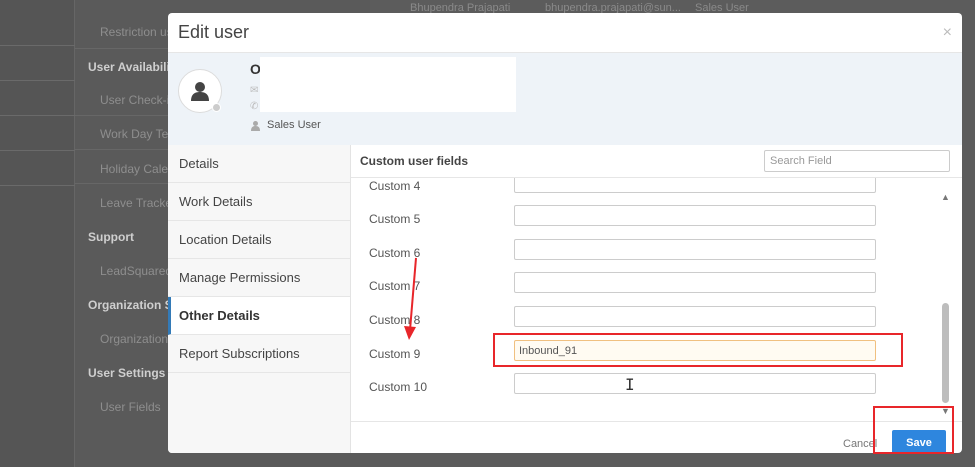 The image size is (975, 467). I want to click on field-row-custom-6: Custom 6, so click(646, 254).